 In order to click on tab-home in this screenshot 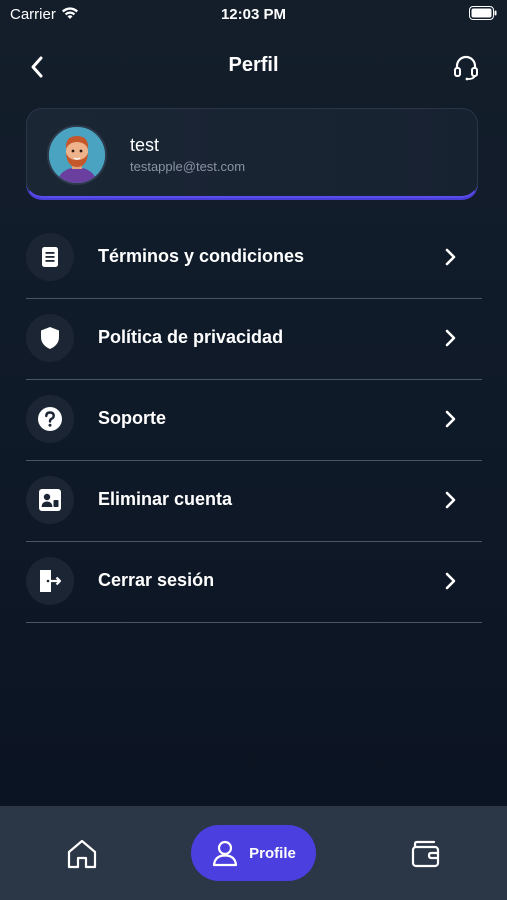, I will do `click(82, 854)`.